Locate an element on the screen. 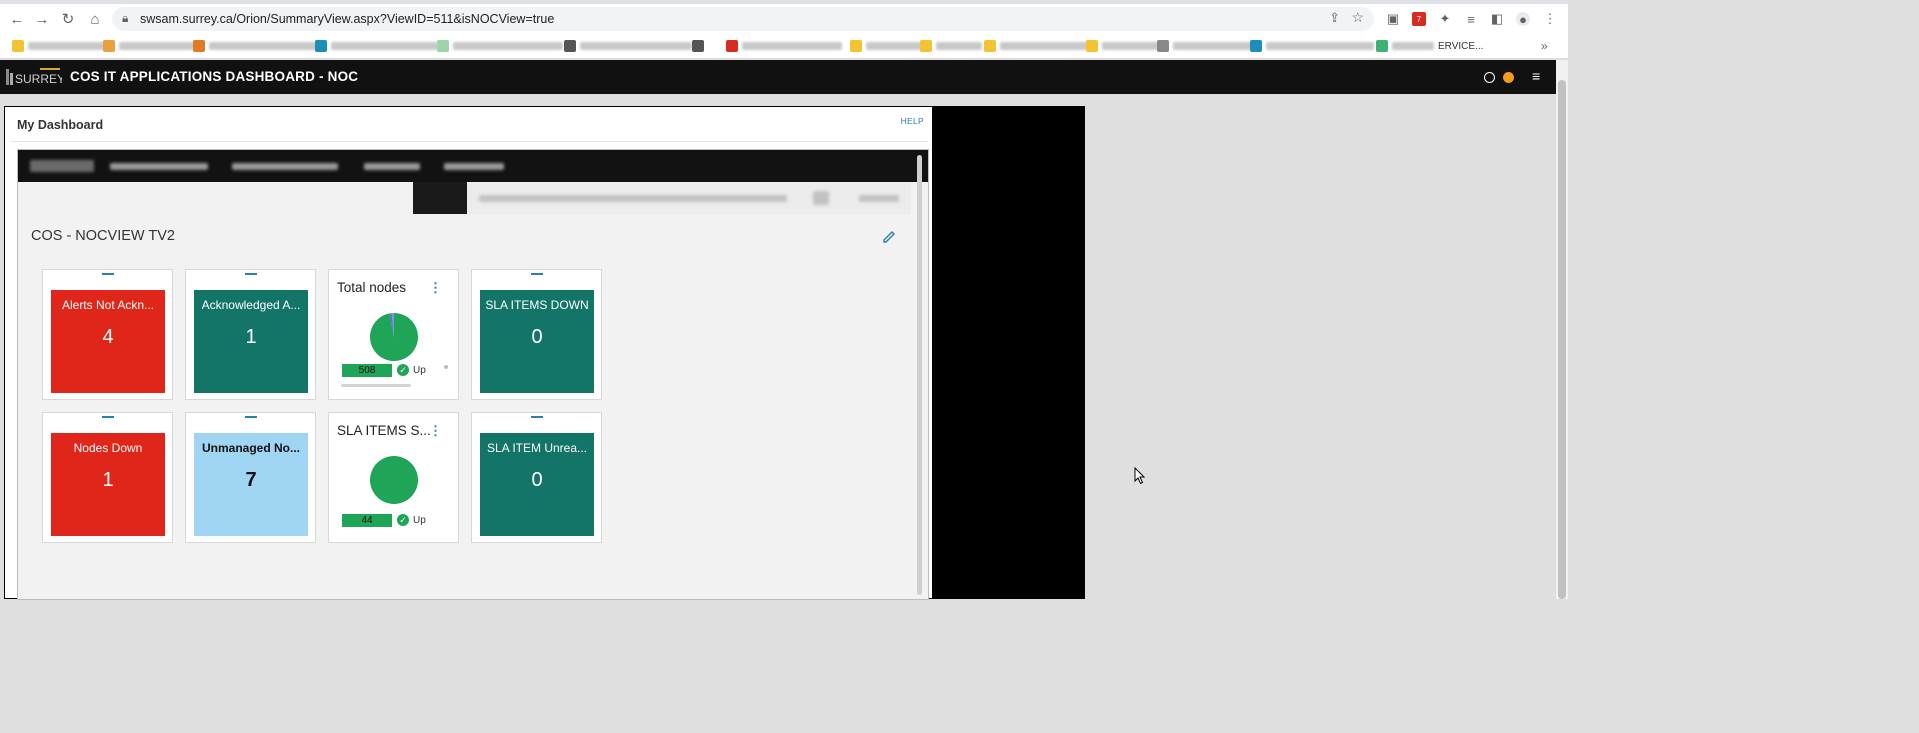  legend-scrollbar is located at coordinates (376, 385).